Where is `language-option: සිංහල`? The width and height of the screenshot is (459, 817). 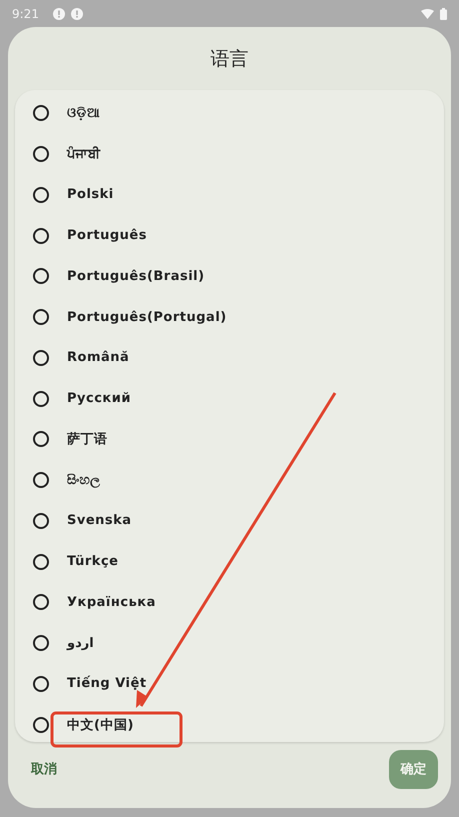
language-option: සිංහල is located at coordinates (83, 480).